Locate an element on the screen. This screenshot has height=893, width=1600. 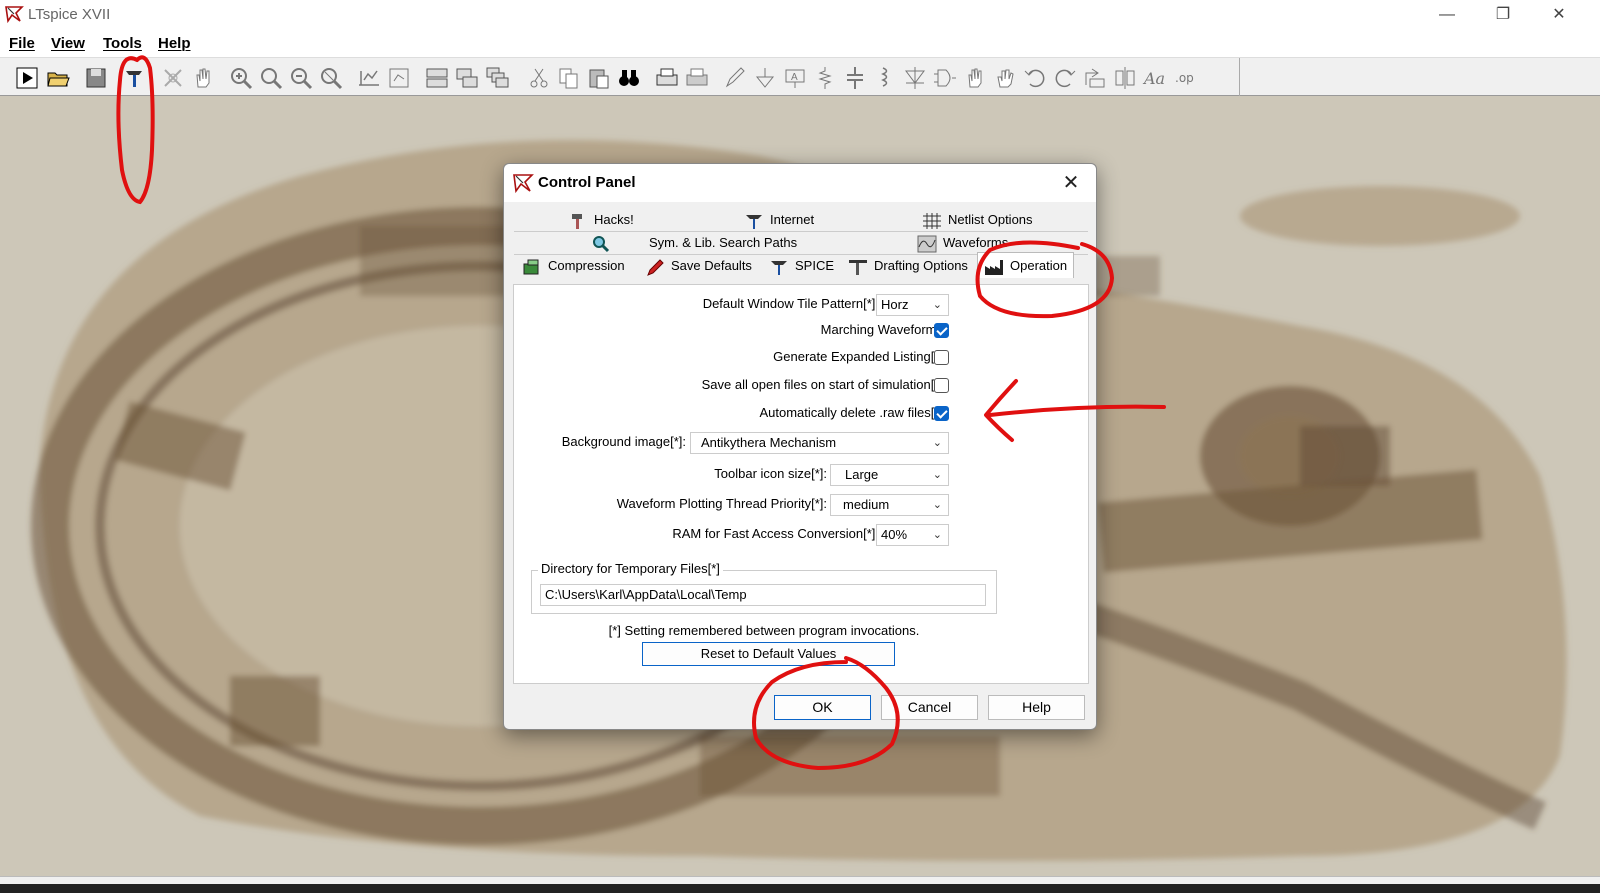
tab-save-defaults: Save Defaults is located at coordinates (698, 266).